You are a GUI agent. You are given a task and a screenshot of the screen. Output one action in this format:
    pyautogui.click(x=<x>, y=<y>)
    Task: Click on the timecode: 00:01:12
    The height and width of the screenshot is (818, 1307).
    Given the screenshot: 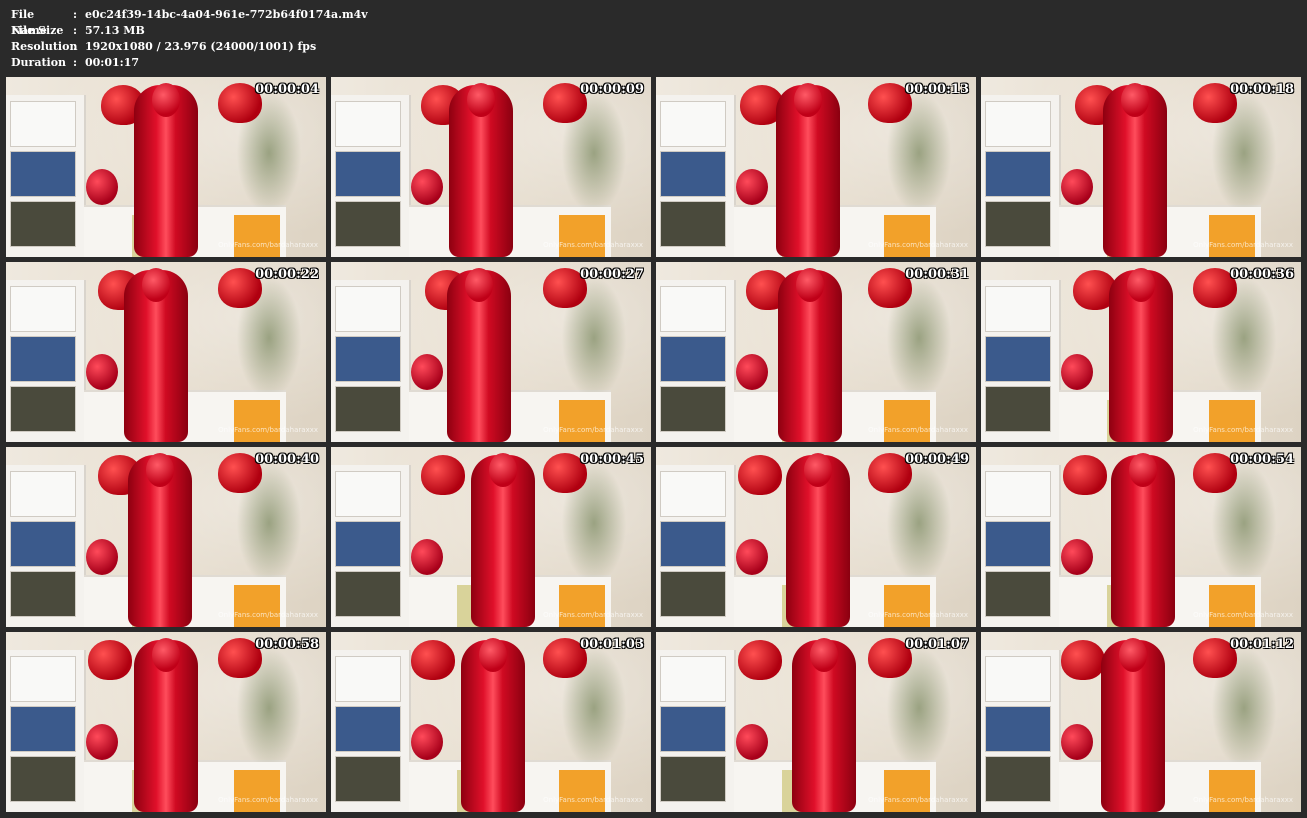 What is the action you would take?
    pyautogui.click(x=1262, y=644)
    